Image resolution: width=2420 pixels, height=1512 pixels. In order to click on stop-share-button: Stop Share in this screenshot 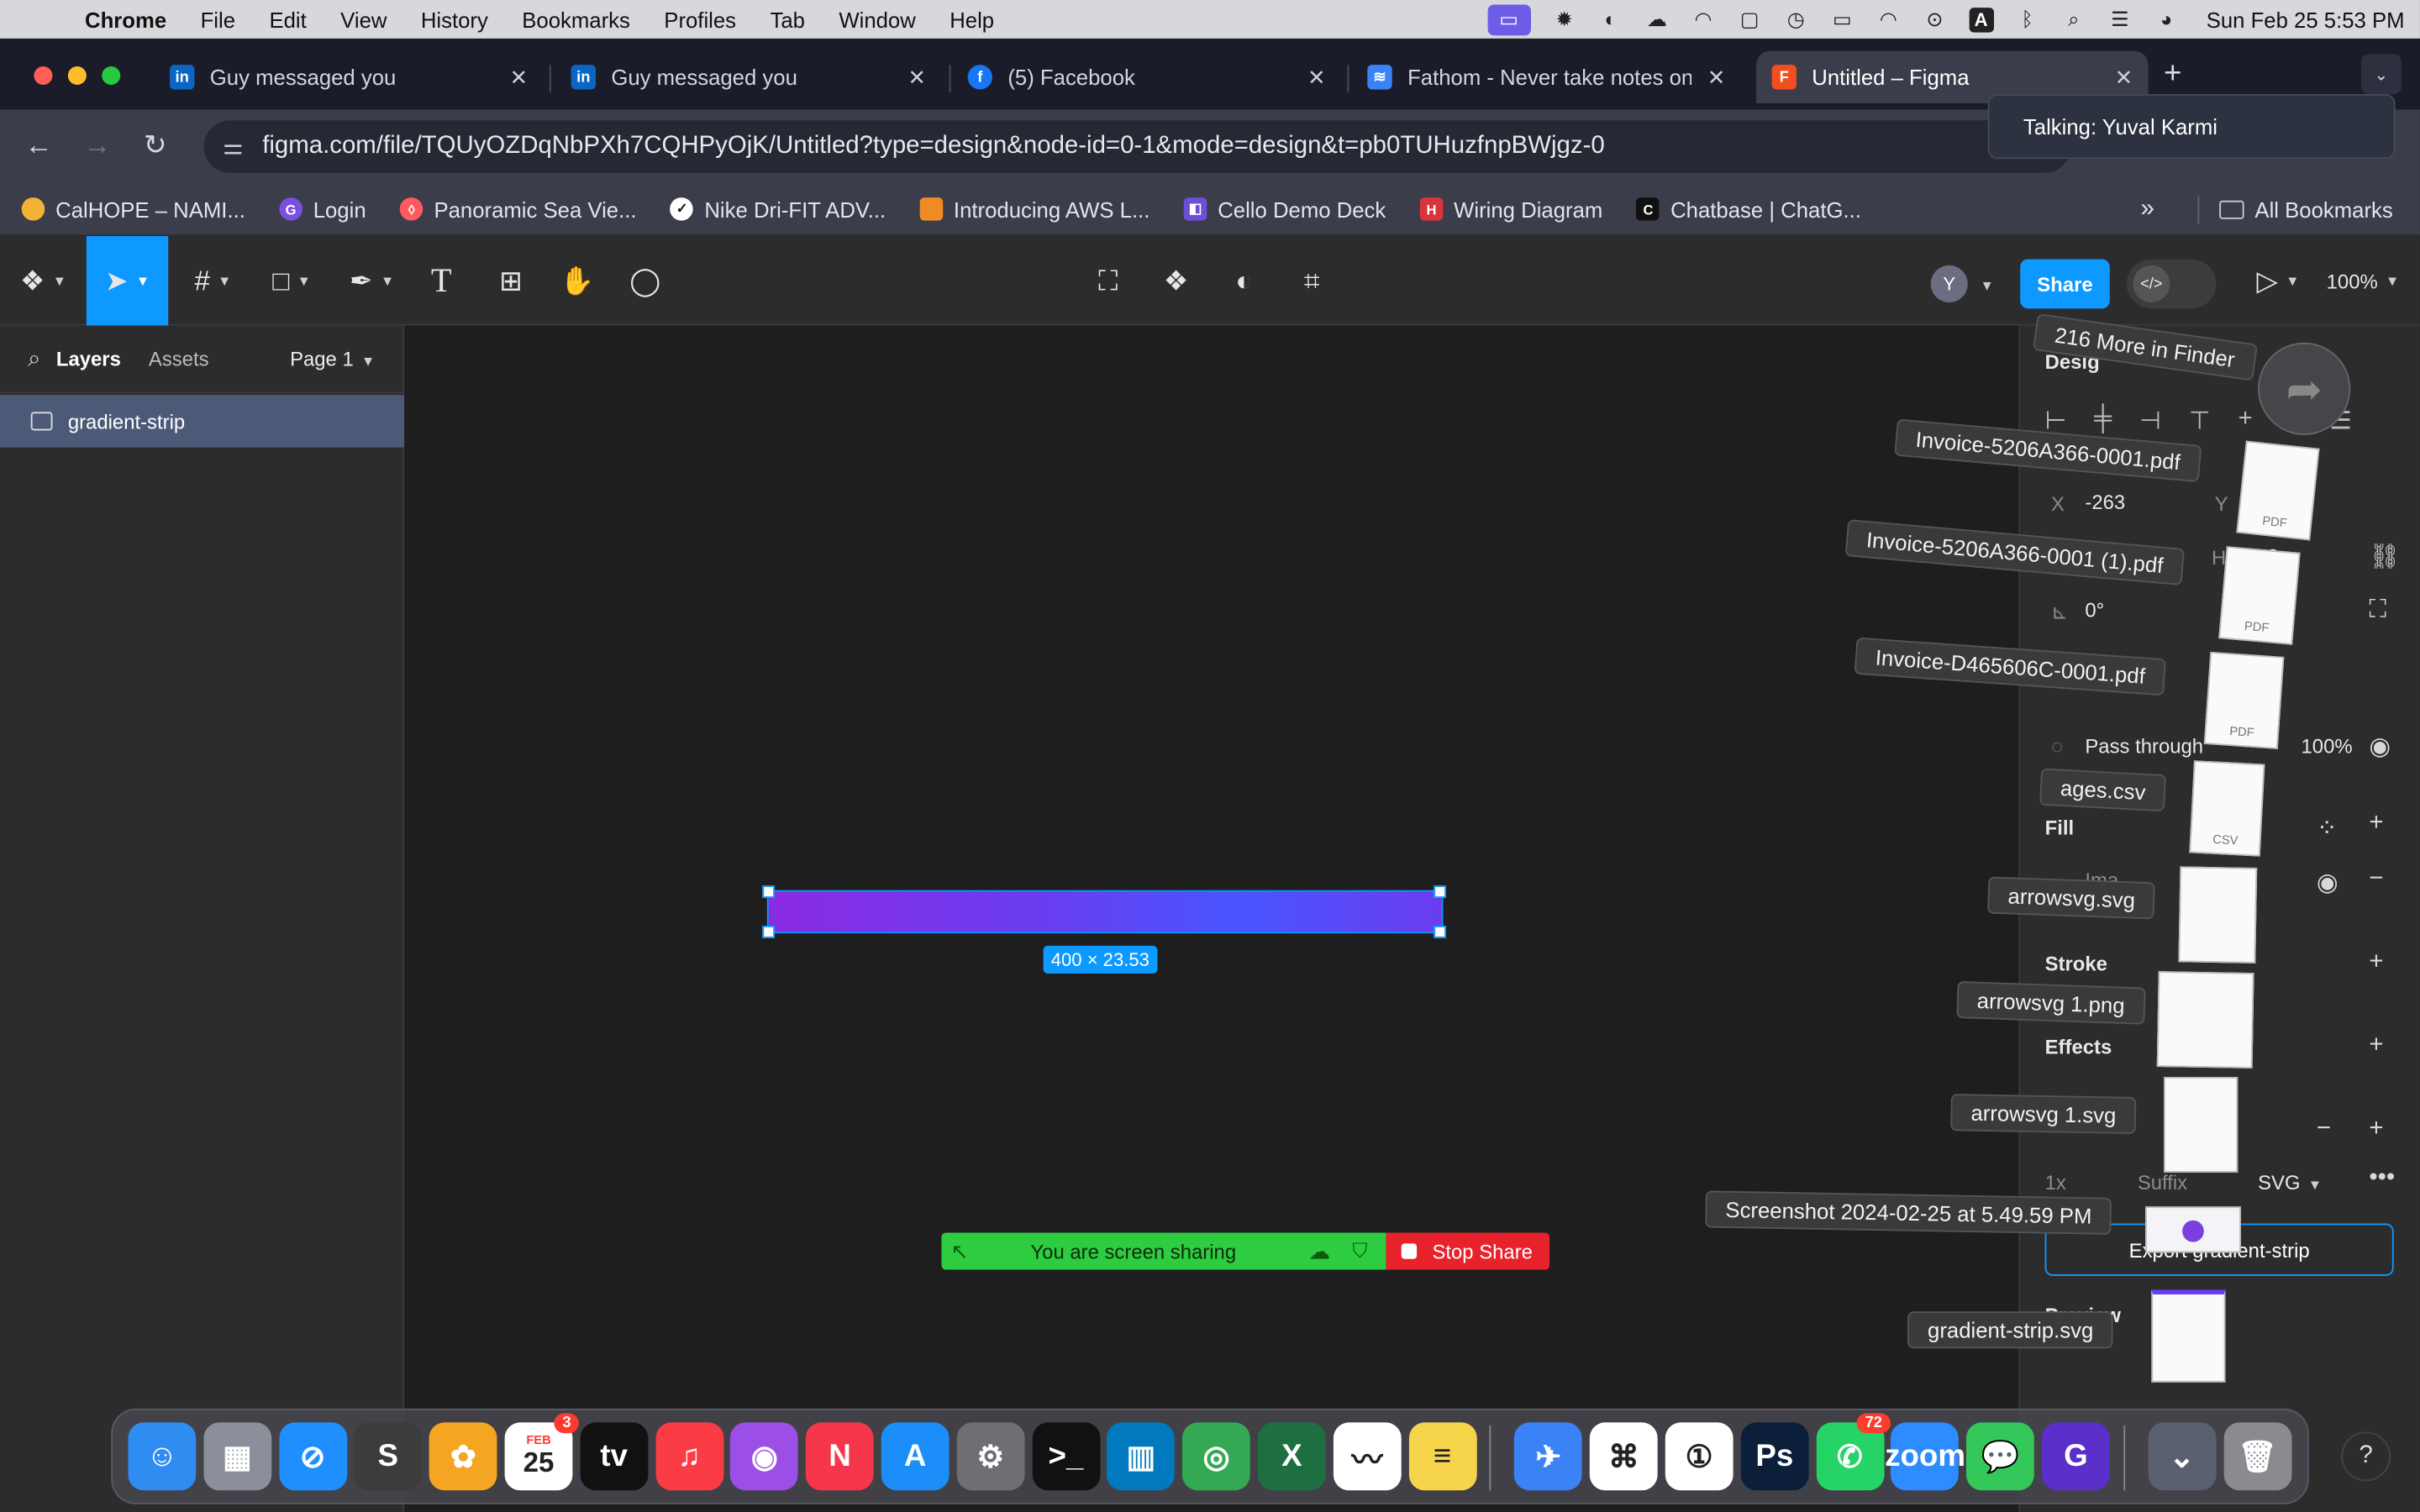, I will do `click(1468, 1251)`.